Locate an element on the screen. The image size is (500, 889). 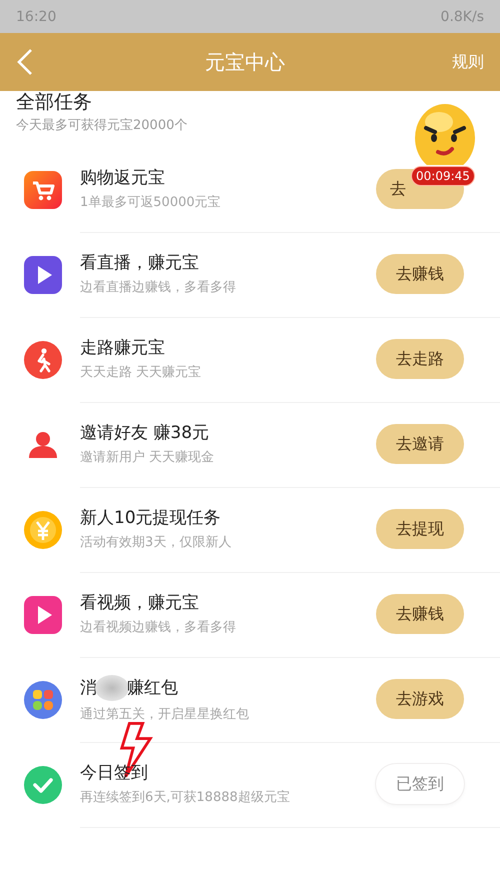
walking-person-icon is located at coordinates (43, 359).